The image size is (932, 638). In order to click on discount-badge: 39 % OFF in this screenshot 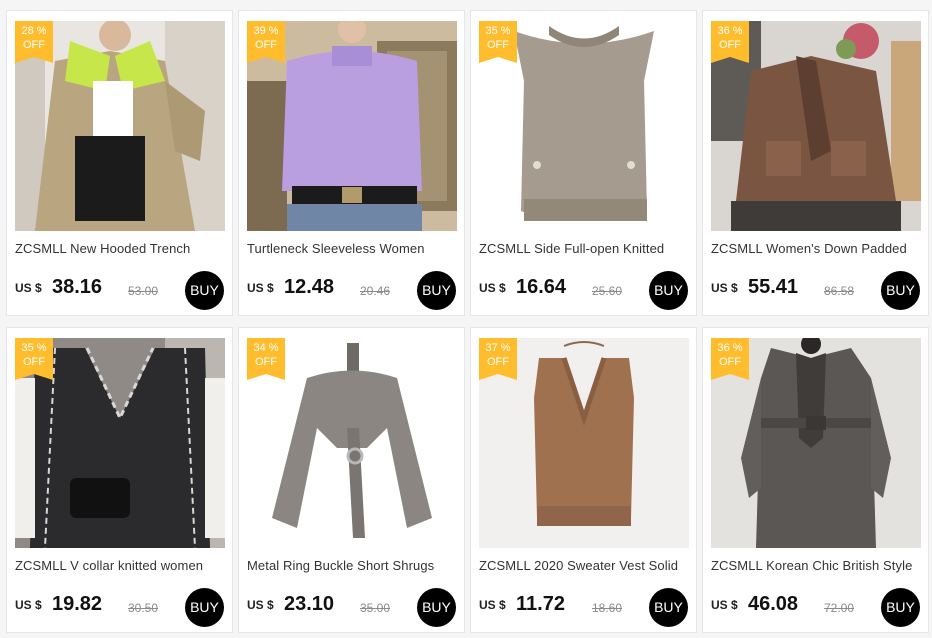, I will do `click(266, 42)`.